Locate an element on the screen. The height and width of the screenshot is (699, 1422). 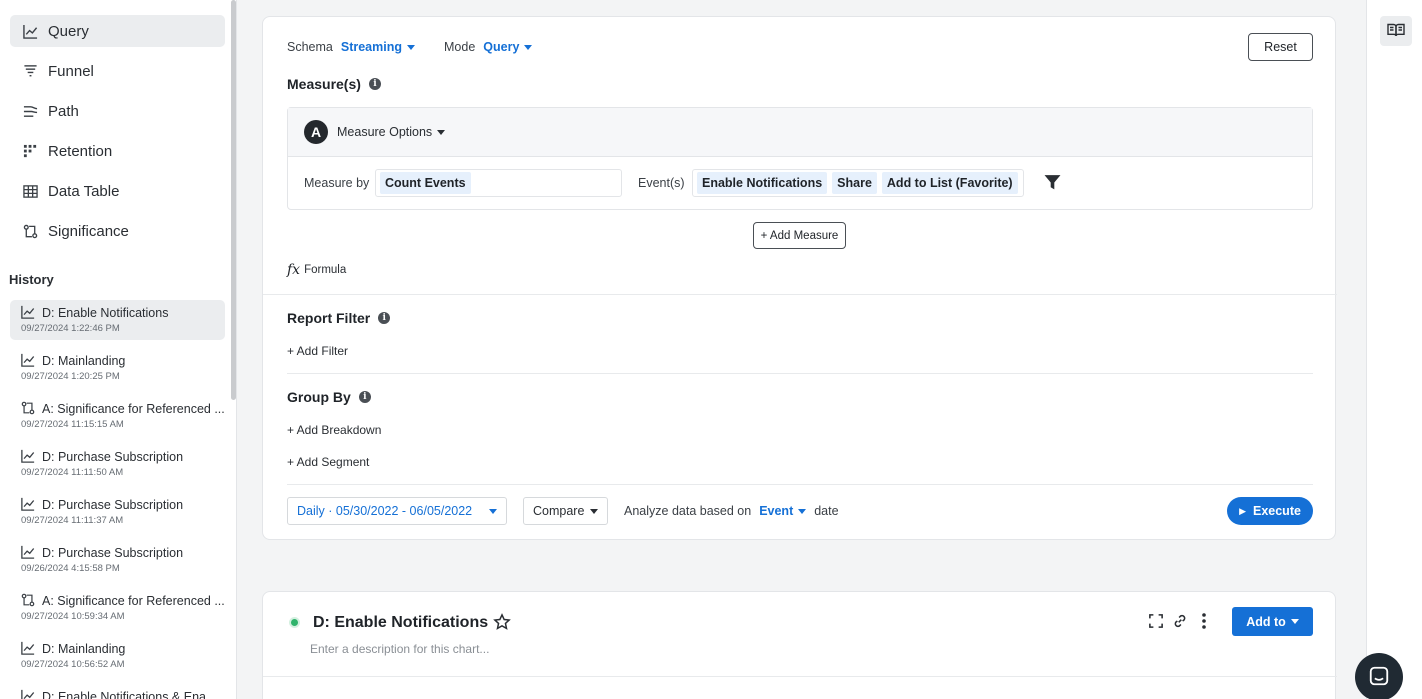
sidebar-item-label: Query is located at coordinates (68, 31).